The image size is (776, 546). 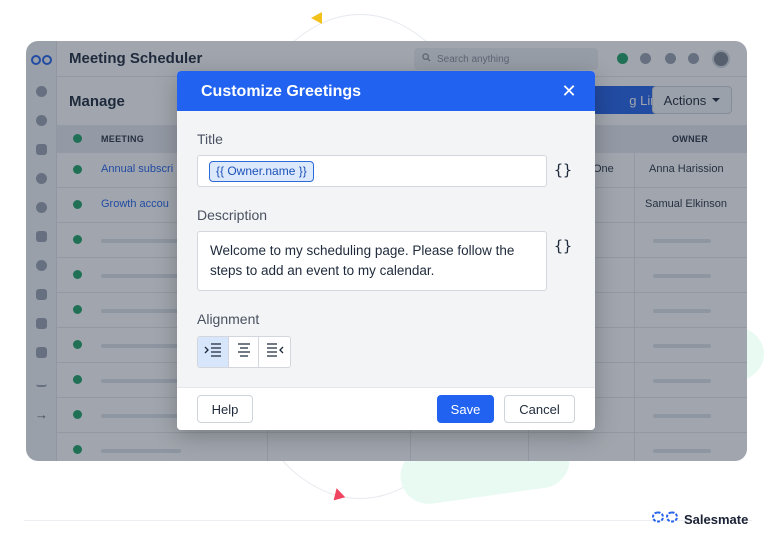 What do you see at coordinates (388, 520) in the screenshot?
I see `footer-divider` at bounding box center [388, 520].